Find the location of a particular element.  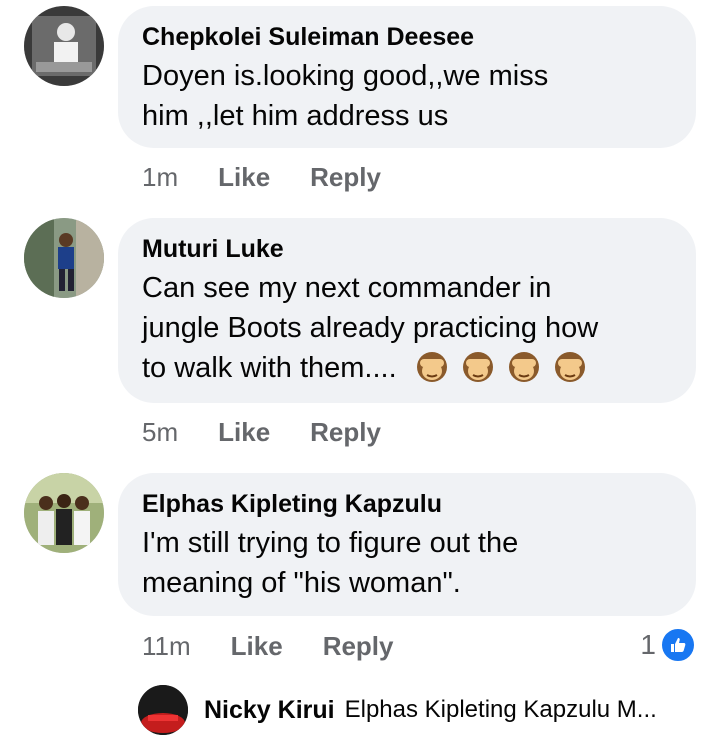

thumbs-up-icon is located at coordinates (678, 645).